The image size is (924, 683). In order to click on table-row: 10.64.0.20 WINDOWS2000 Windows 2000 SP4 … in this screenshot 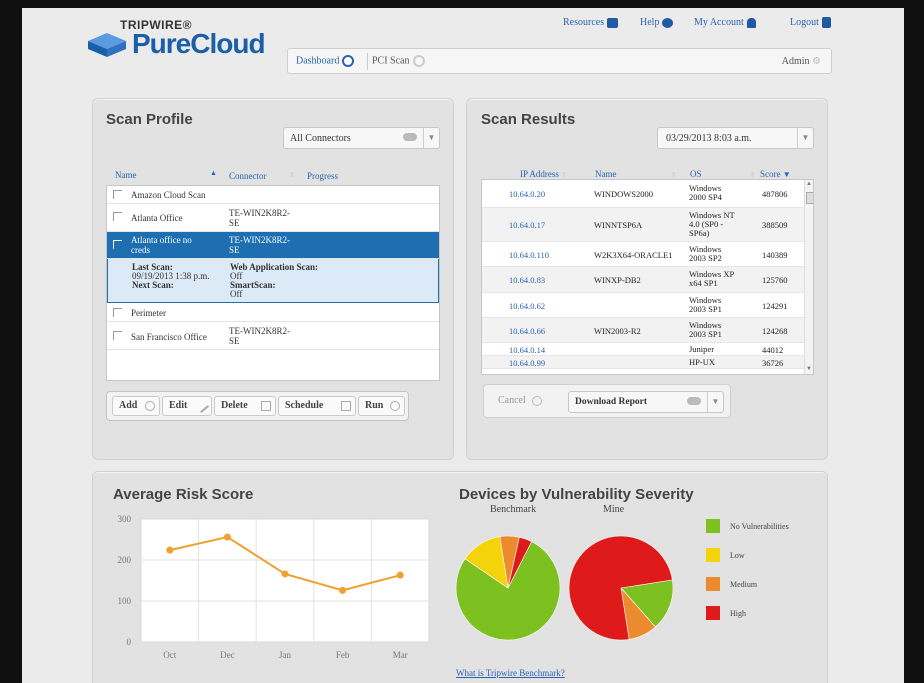, I will do `click(643, 194)`.